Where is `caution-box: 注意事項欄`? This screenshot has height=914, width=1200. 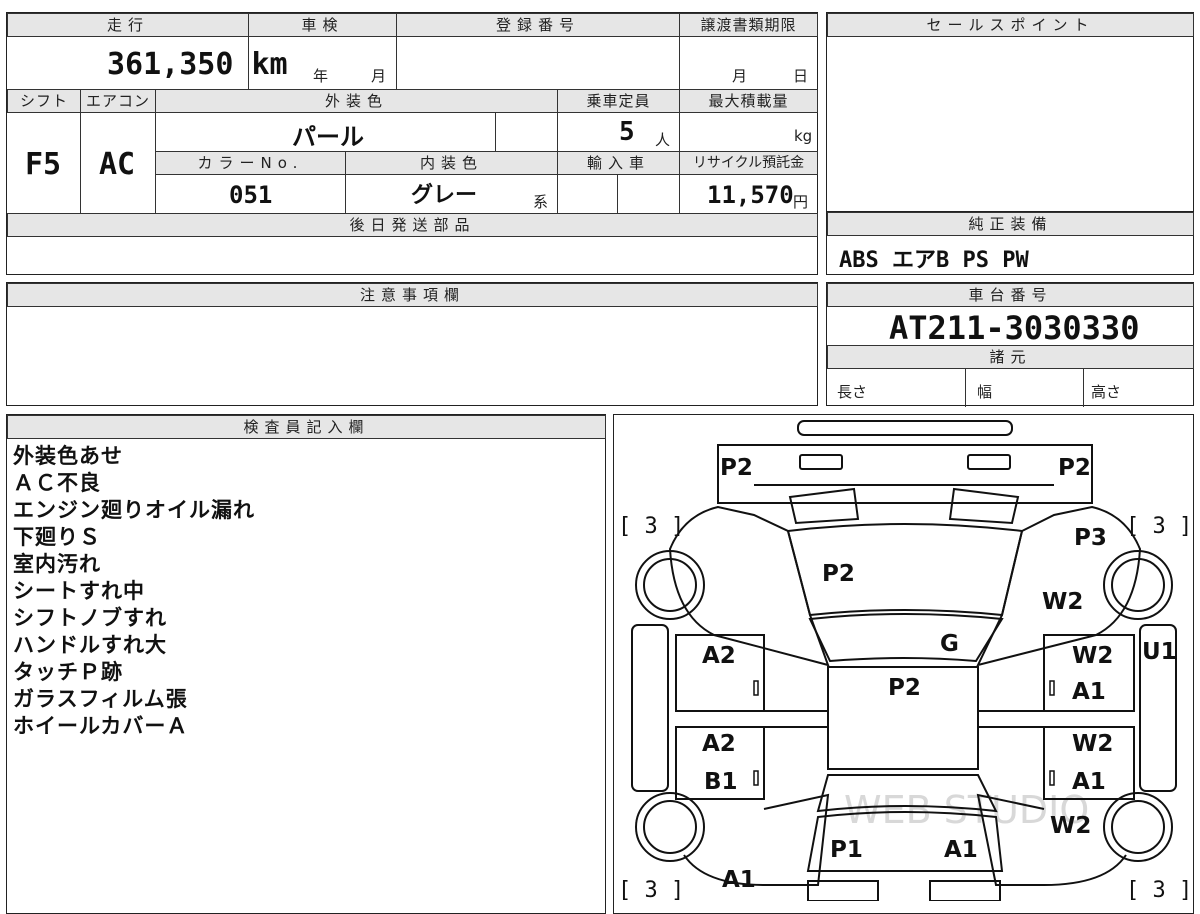
caution-box: 注意事項欄 is located at coordinates (412, 344).